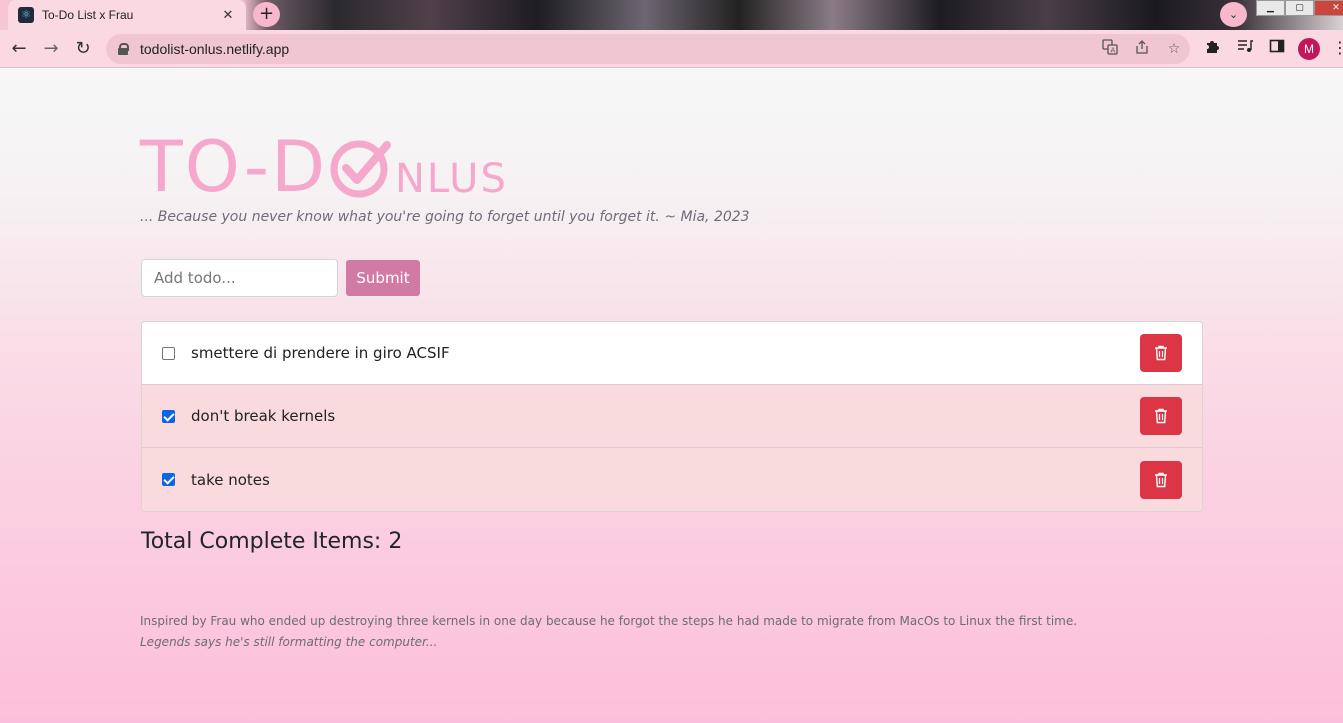 The image size is (1343, 723). I want to click on address-bar: todolist-onlus.netlify.app A ☆, so click(648, 49).